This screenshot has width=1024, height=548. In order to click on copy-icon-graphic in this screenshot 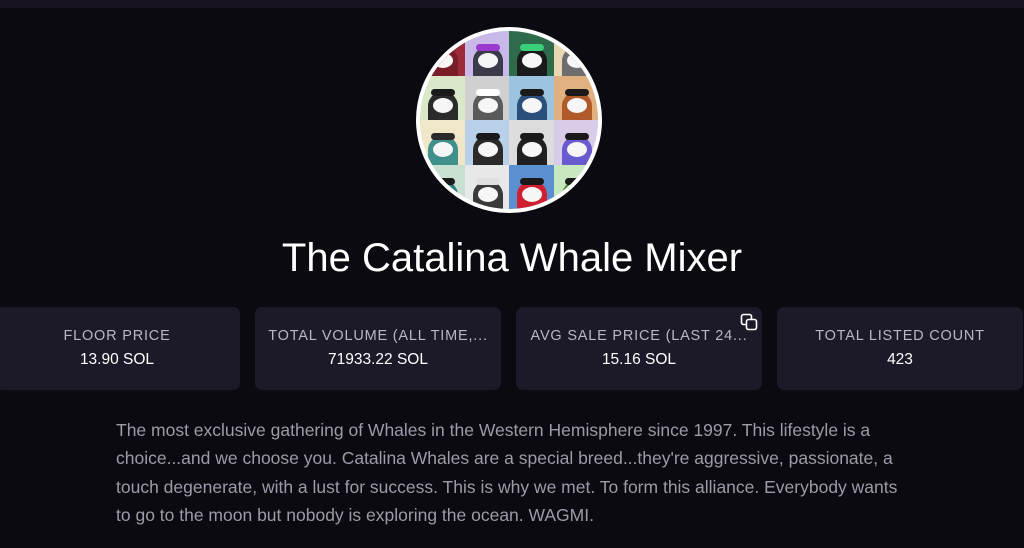, I will do `click(749, 322)`.